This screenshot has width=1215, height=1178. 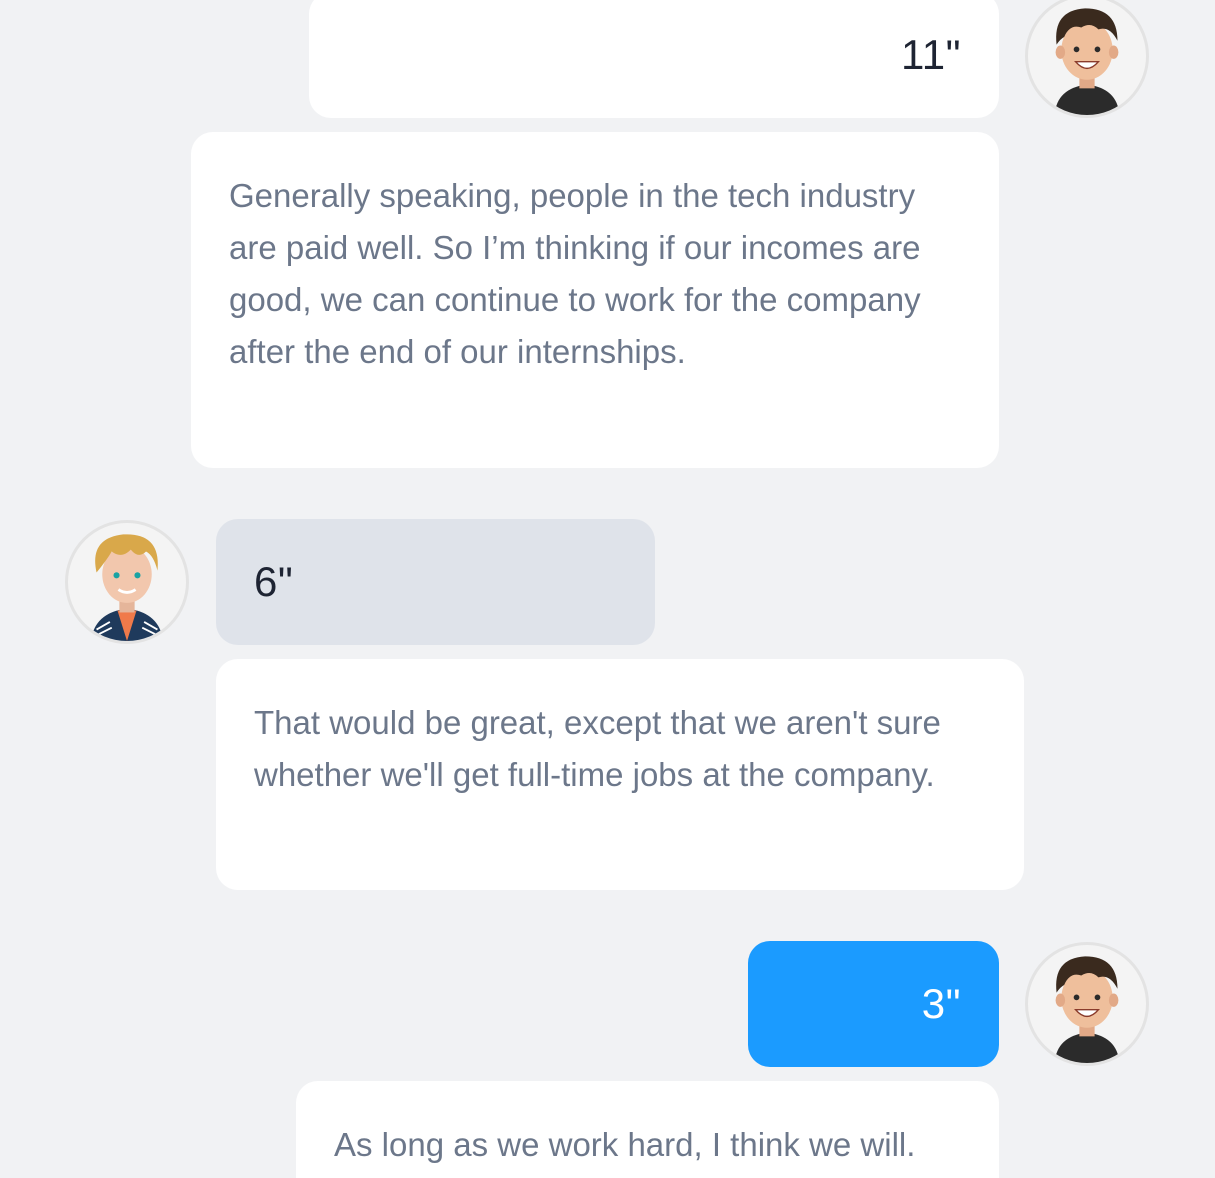 What do you see at coordinates (941, 1003) in the screenshot?
I see `voice-duration: 3"` at bounding box center [941, 1003].